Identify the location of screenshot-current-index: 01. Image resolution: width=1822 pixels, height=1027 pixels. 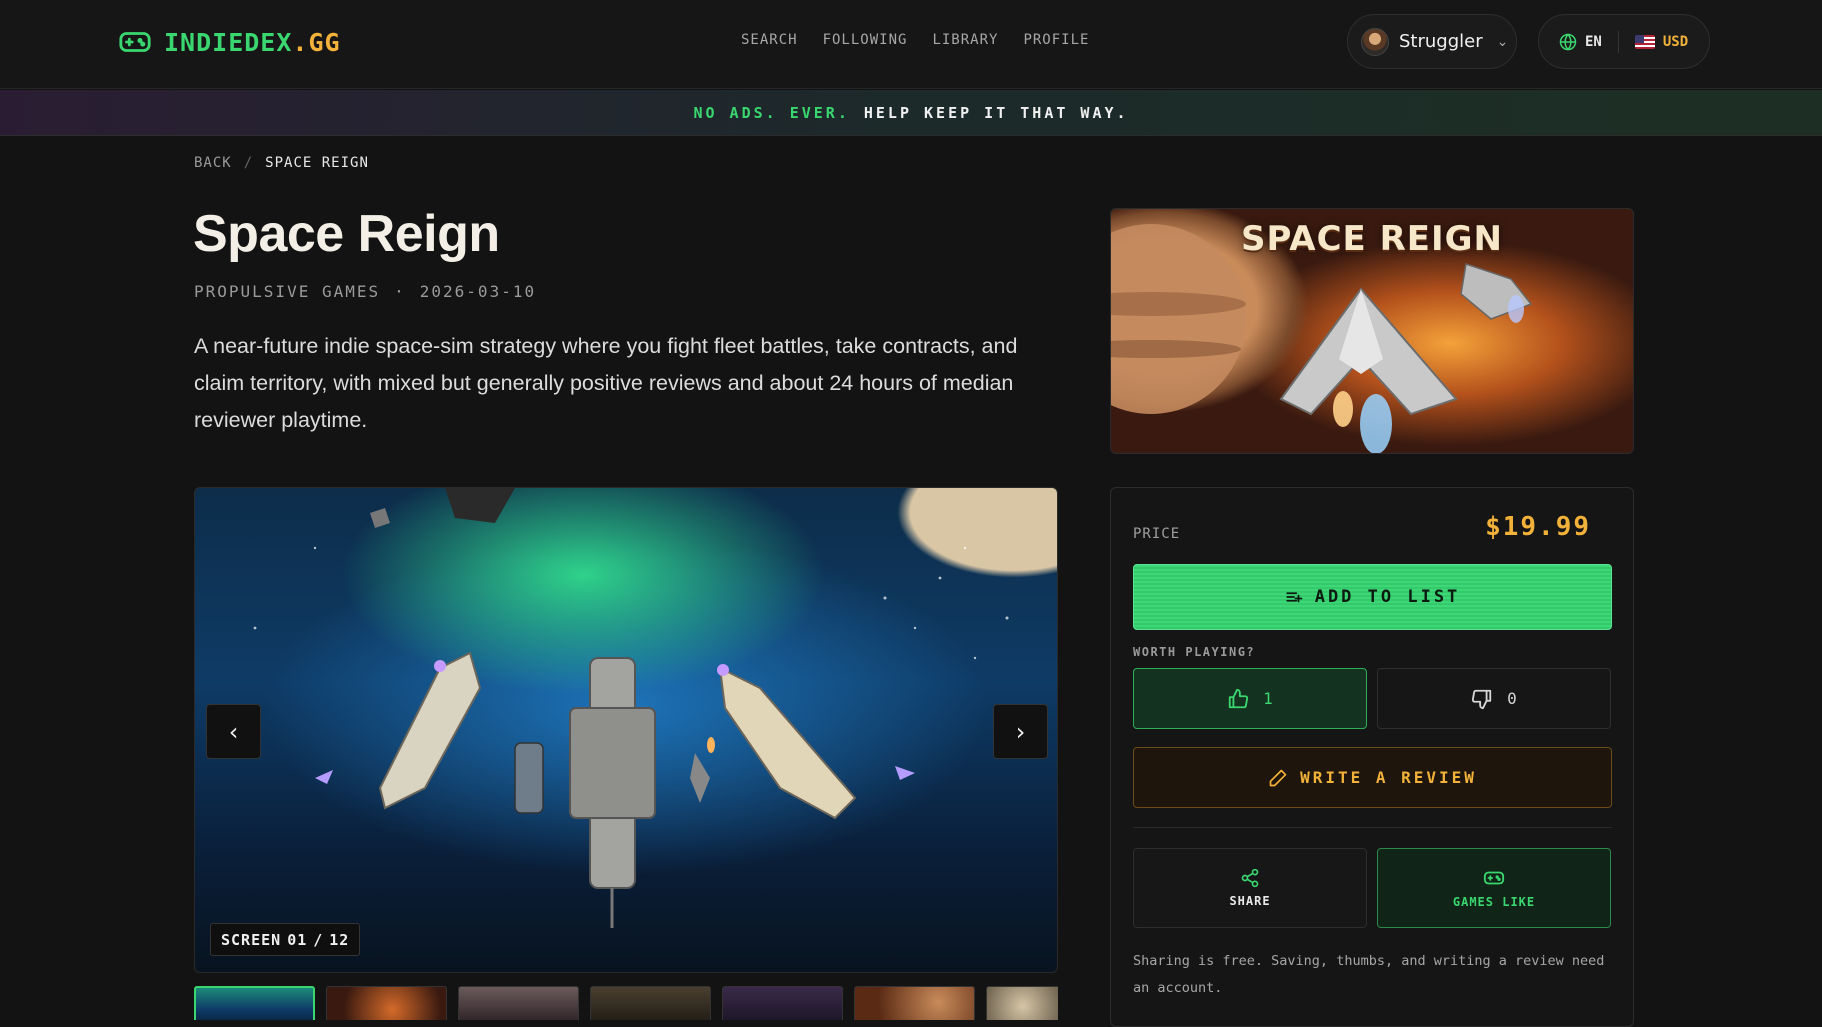
(297, 939).